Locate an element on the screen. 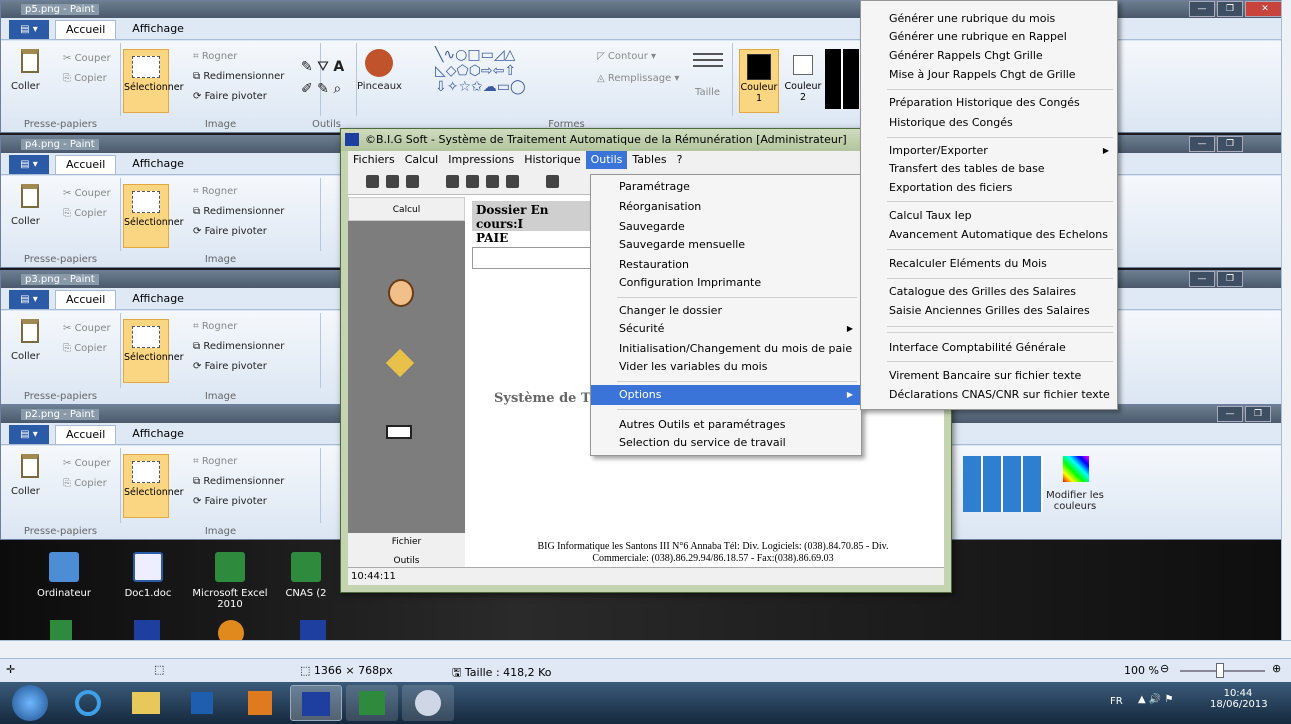 The height and width of the screenshot is (724, 1291). taskbar-app-icon is located at coordinates (260, 703).